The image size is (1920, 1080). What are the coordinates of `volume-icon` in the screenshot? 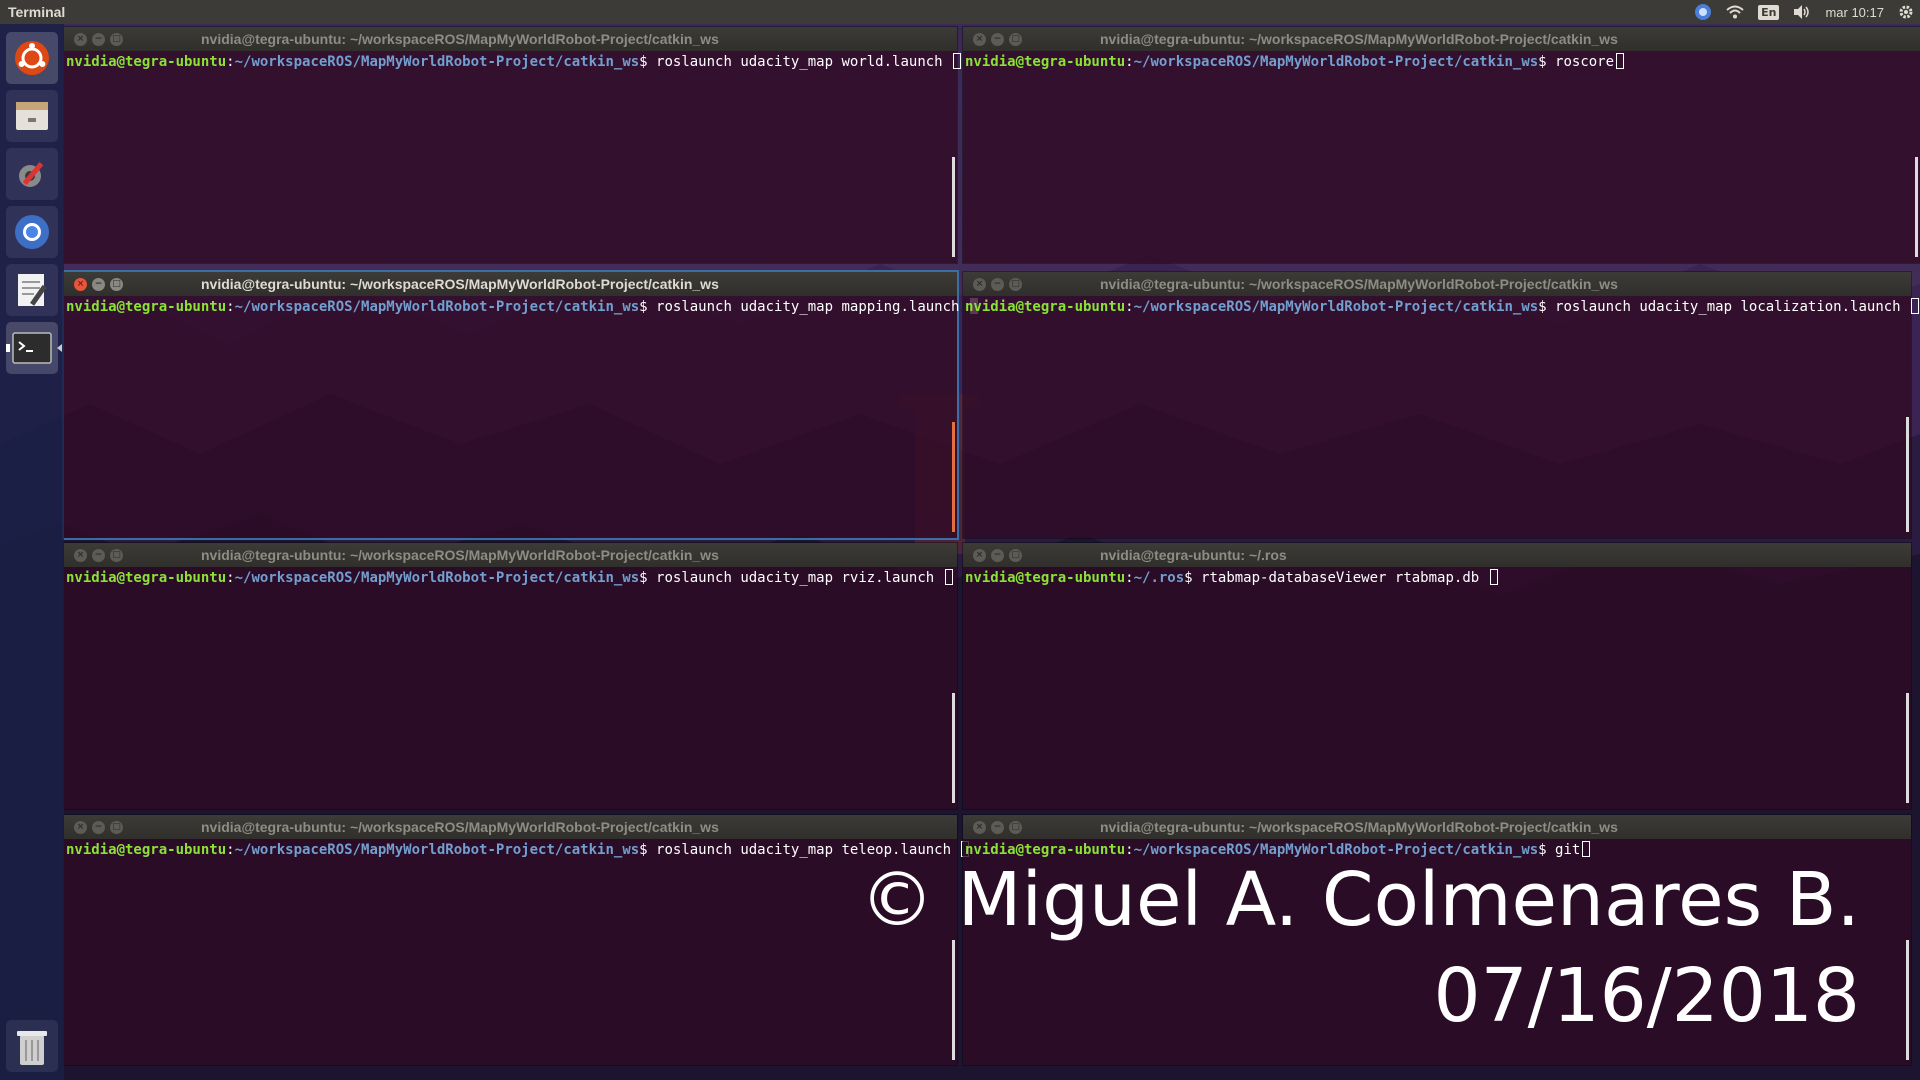 It's located at (1802, 12).